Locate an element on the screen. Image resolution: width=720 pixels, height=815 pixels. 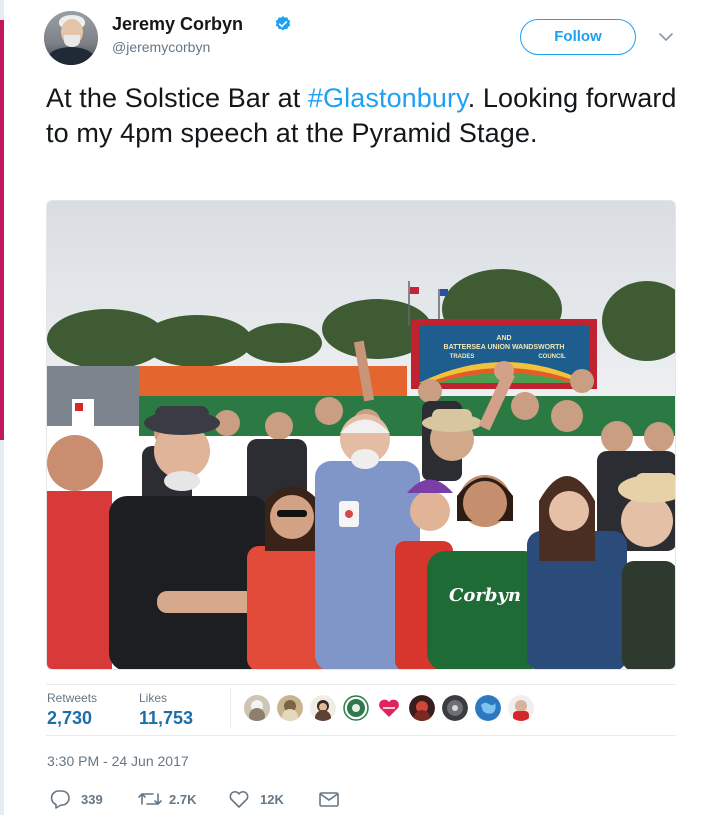
page-left-edge is located at coordinates (2, 407).